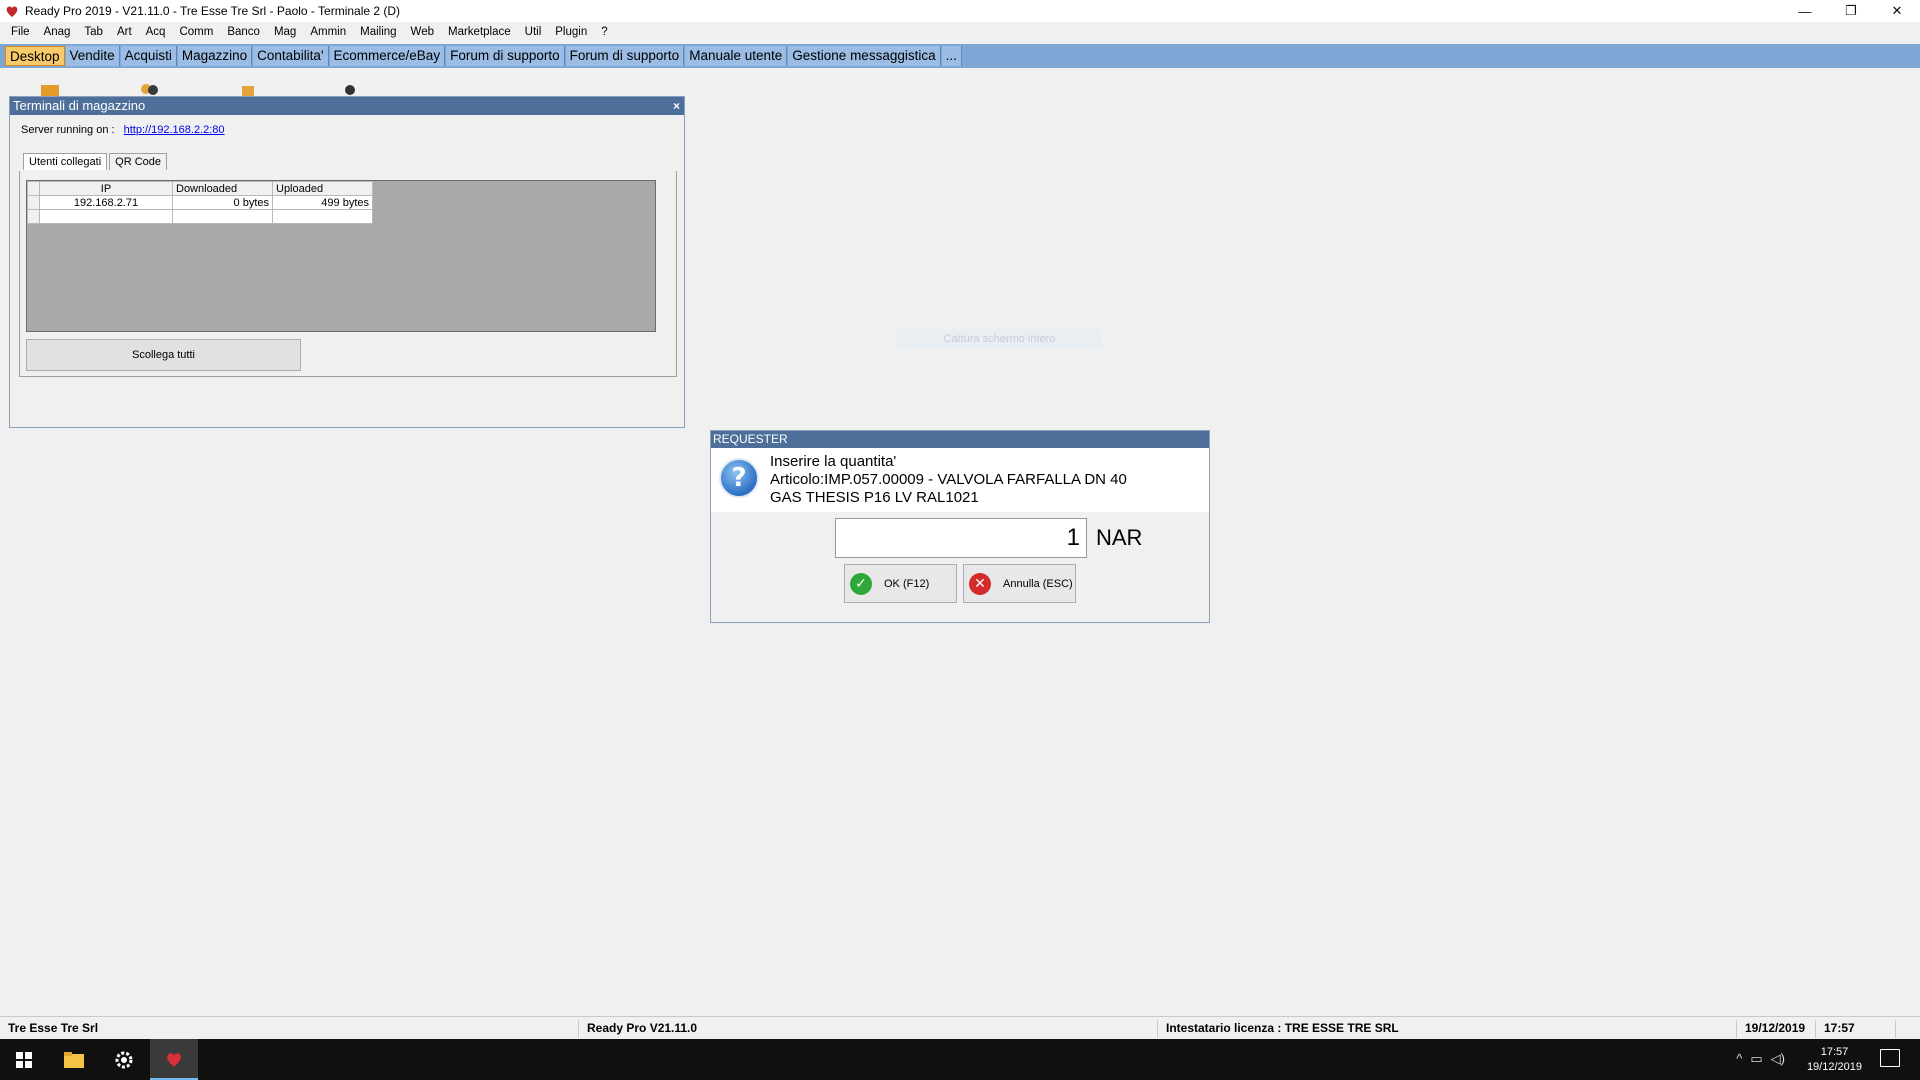  I want to click on taskbar-clock: 17:57 19/12/2019, so click(1834, 1060).